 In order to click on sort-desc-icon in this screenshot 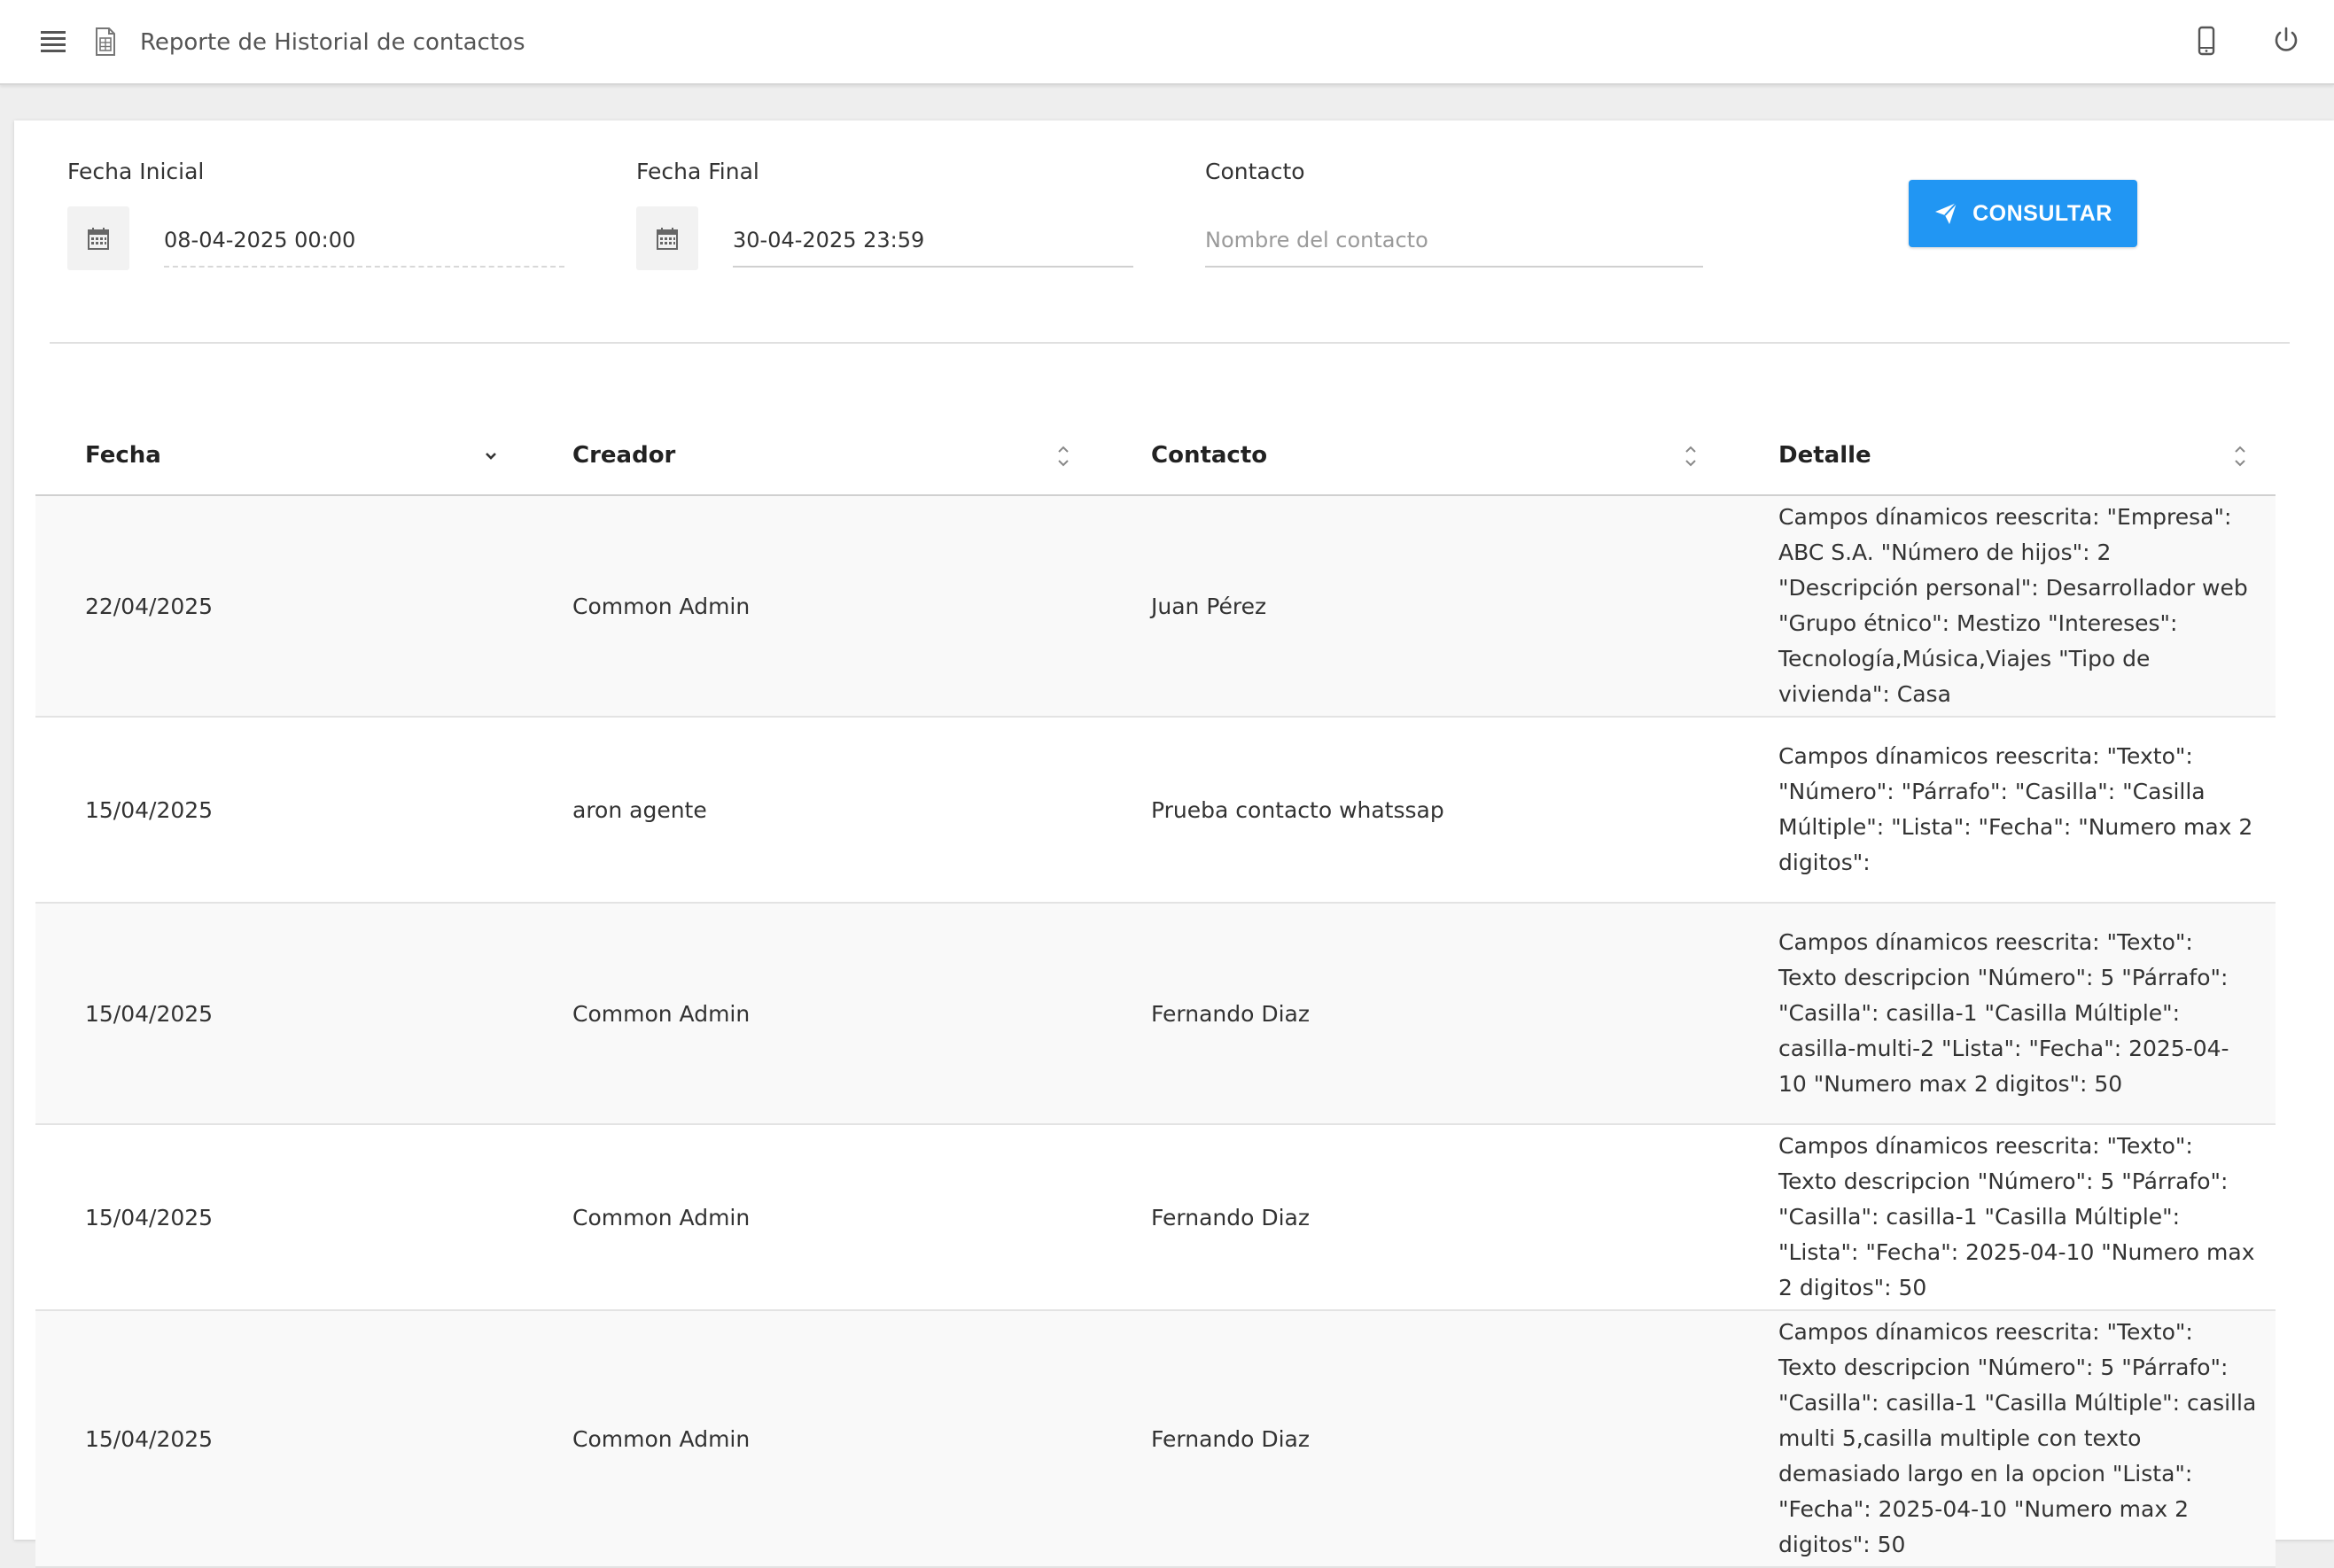, I will do `click(491, 456)`.